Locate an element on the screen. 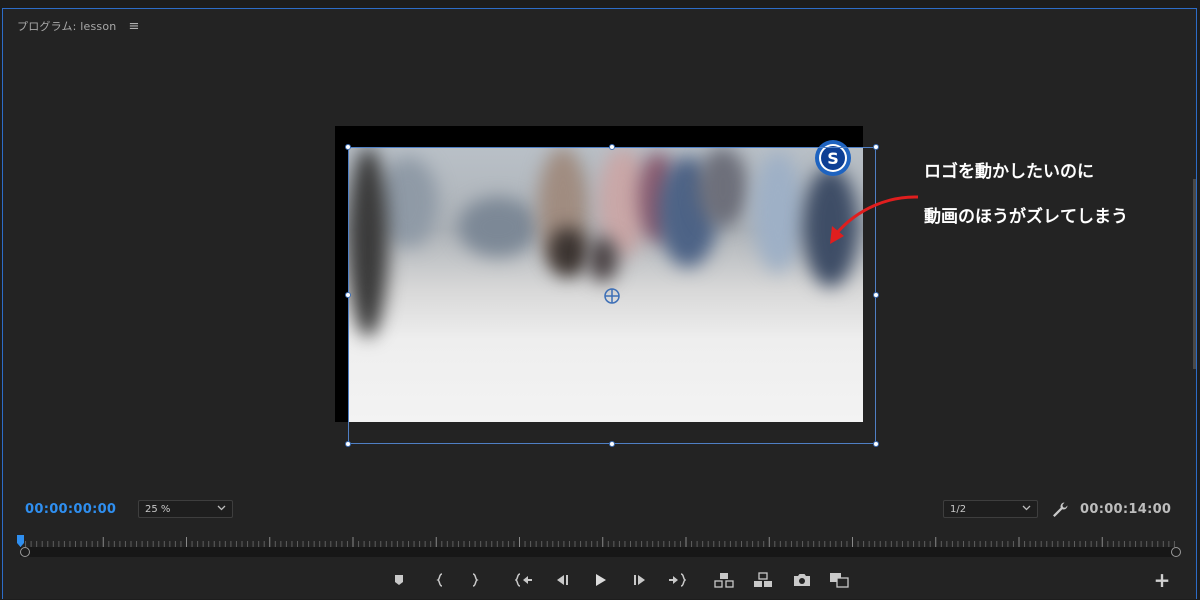 This screenshot has height=600, width=1200. settings-wrench-icon is located at coordinates (1060, 510).